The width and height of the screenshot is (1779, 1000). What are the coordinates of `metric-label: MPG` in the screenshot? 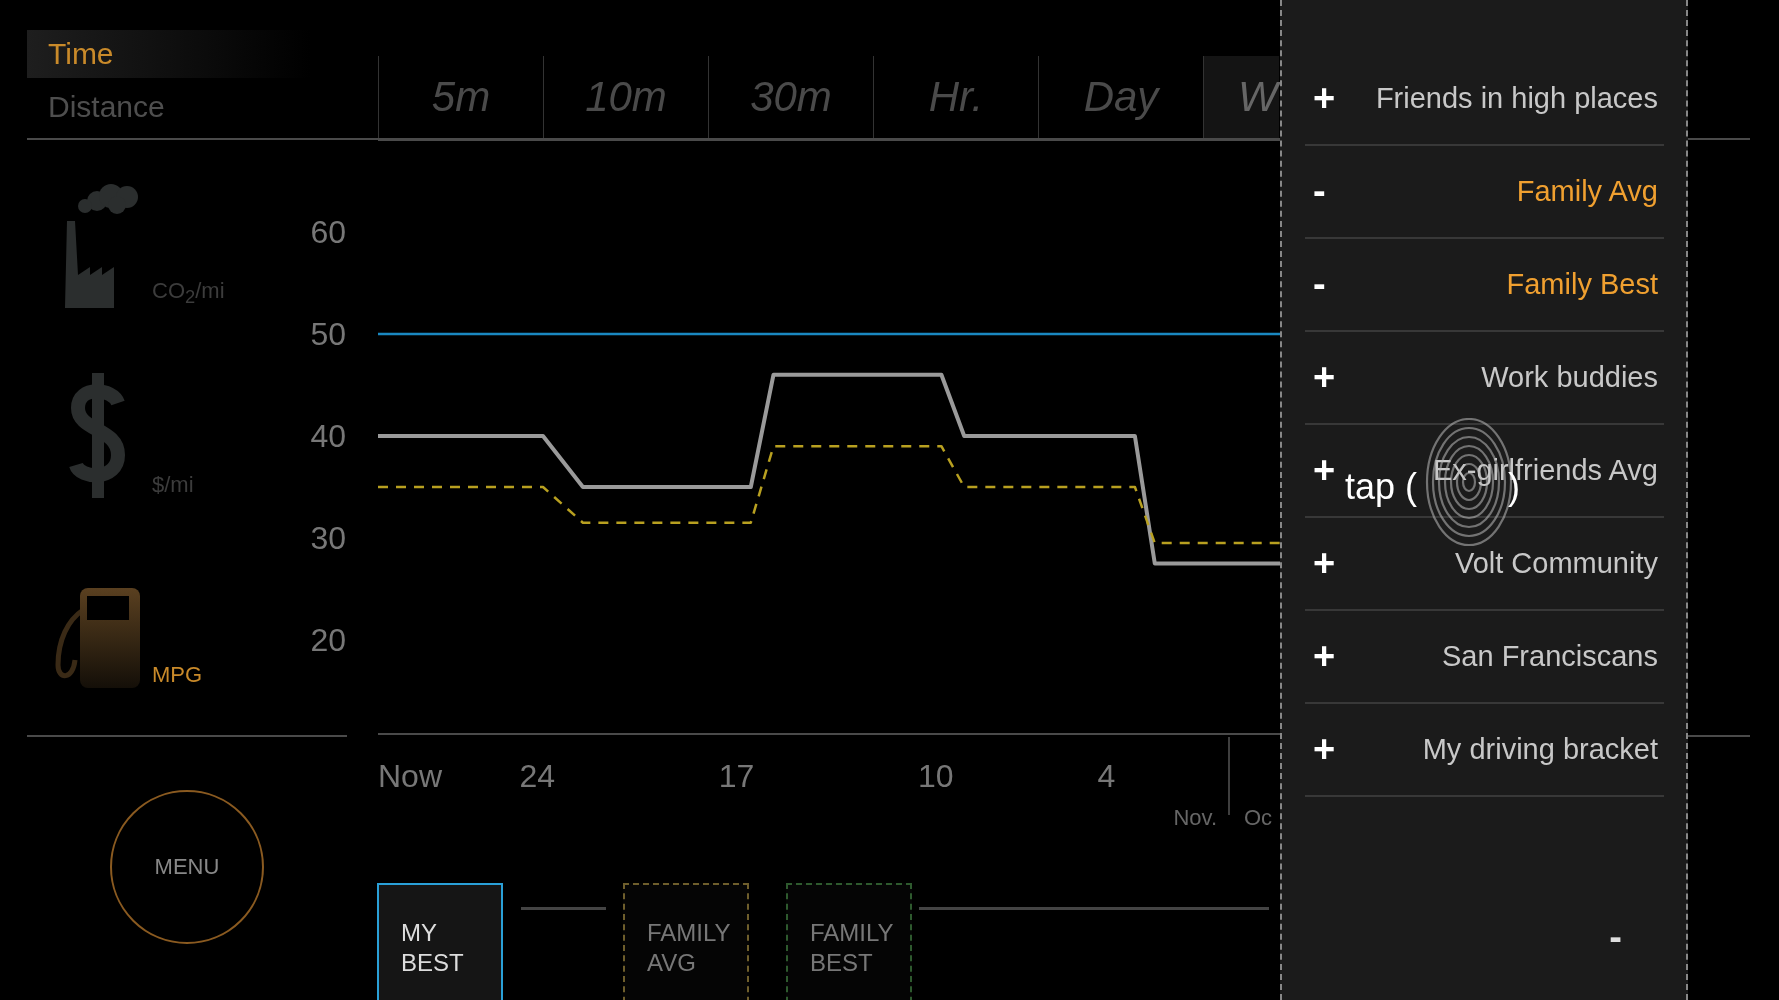 It's located at (177, 675).